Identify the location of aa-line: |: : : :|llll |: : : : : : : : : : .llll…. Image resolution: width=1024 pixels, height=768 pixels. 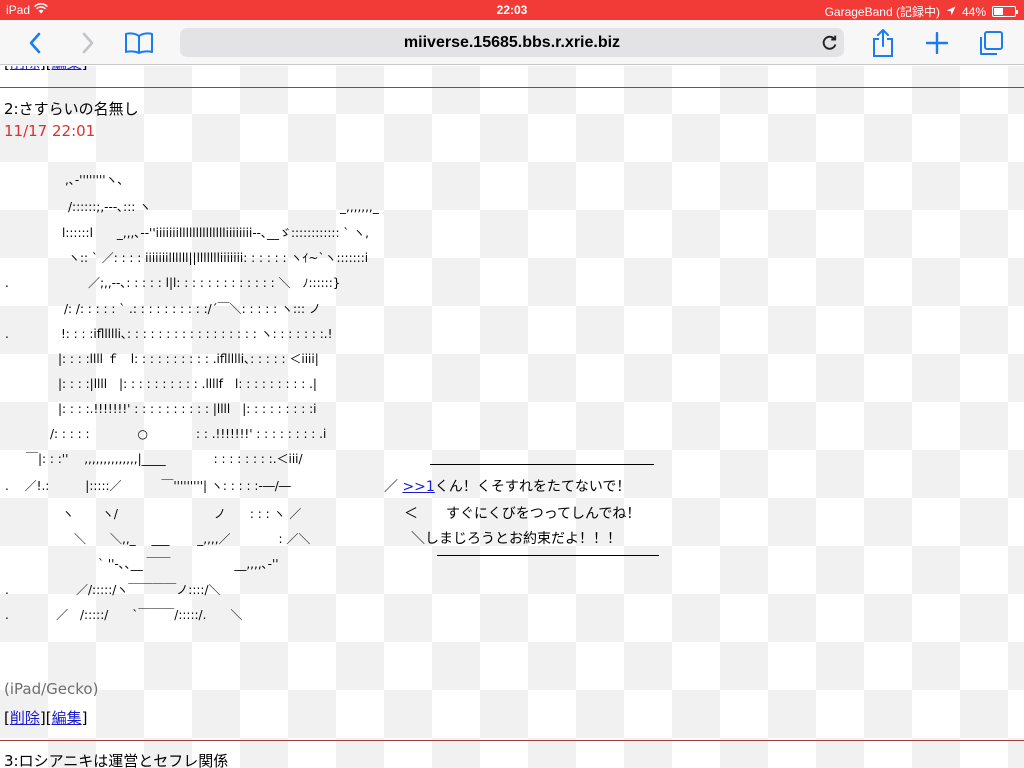
(187, 384).